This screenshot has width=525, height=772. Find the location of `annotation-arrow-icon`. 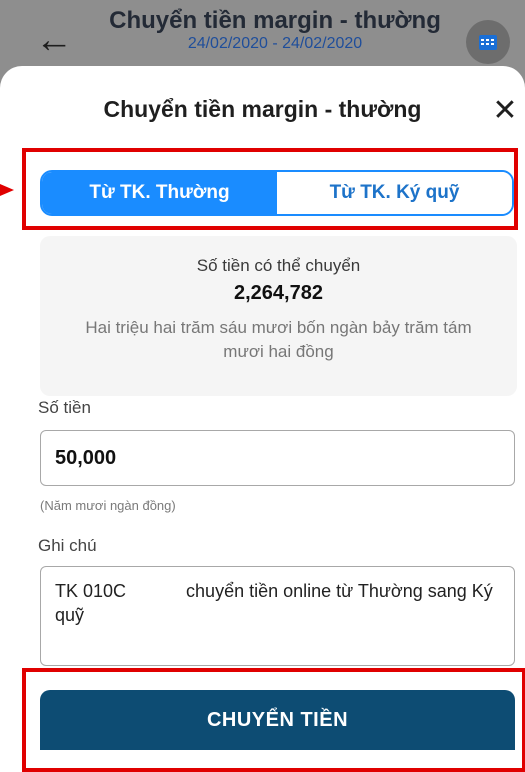

annotation-arrow-icon is located at coordinates (7, 190).